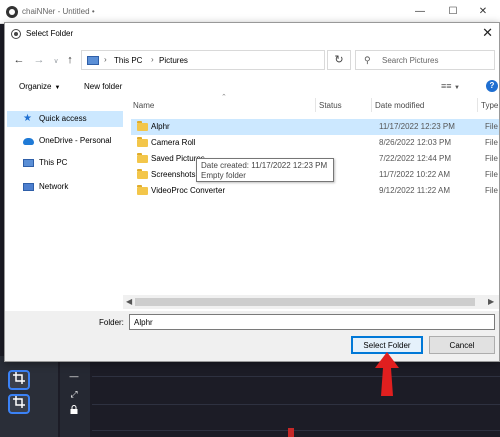 The width and height of the screenshot is (500, 437). What do you see at coordinates (491, 301) in the screenshot?
I see `scroll-right-icon: ▶` at bounding box center [491, 301].